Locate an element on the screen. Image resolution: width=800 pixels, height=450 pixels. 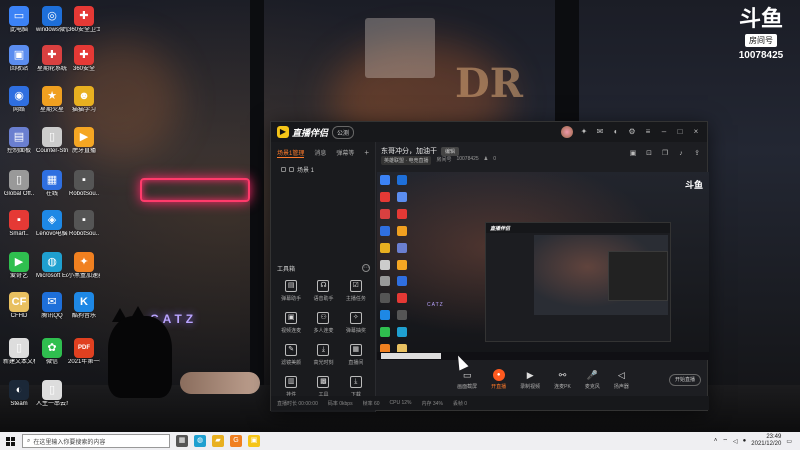
desktop-app-icon: ▣ is located at coordinates (19, 55).